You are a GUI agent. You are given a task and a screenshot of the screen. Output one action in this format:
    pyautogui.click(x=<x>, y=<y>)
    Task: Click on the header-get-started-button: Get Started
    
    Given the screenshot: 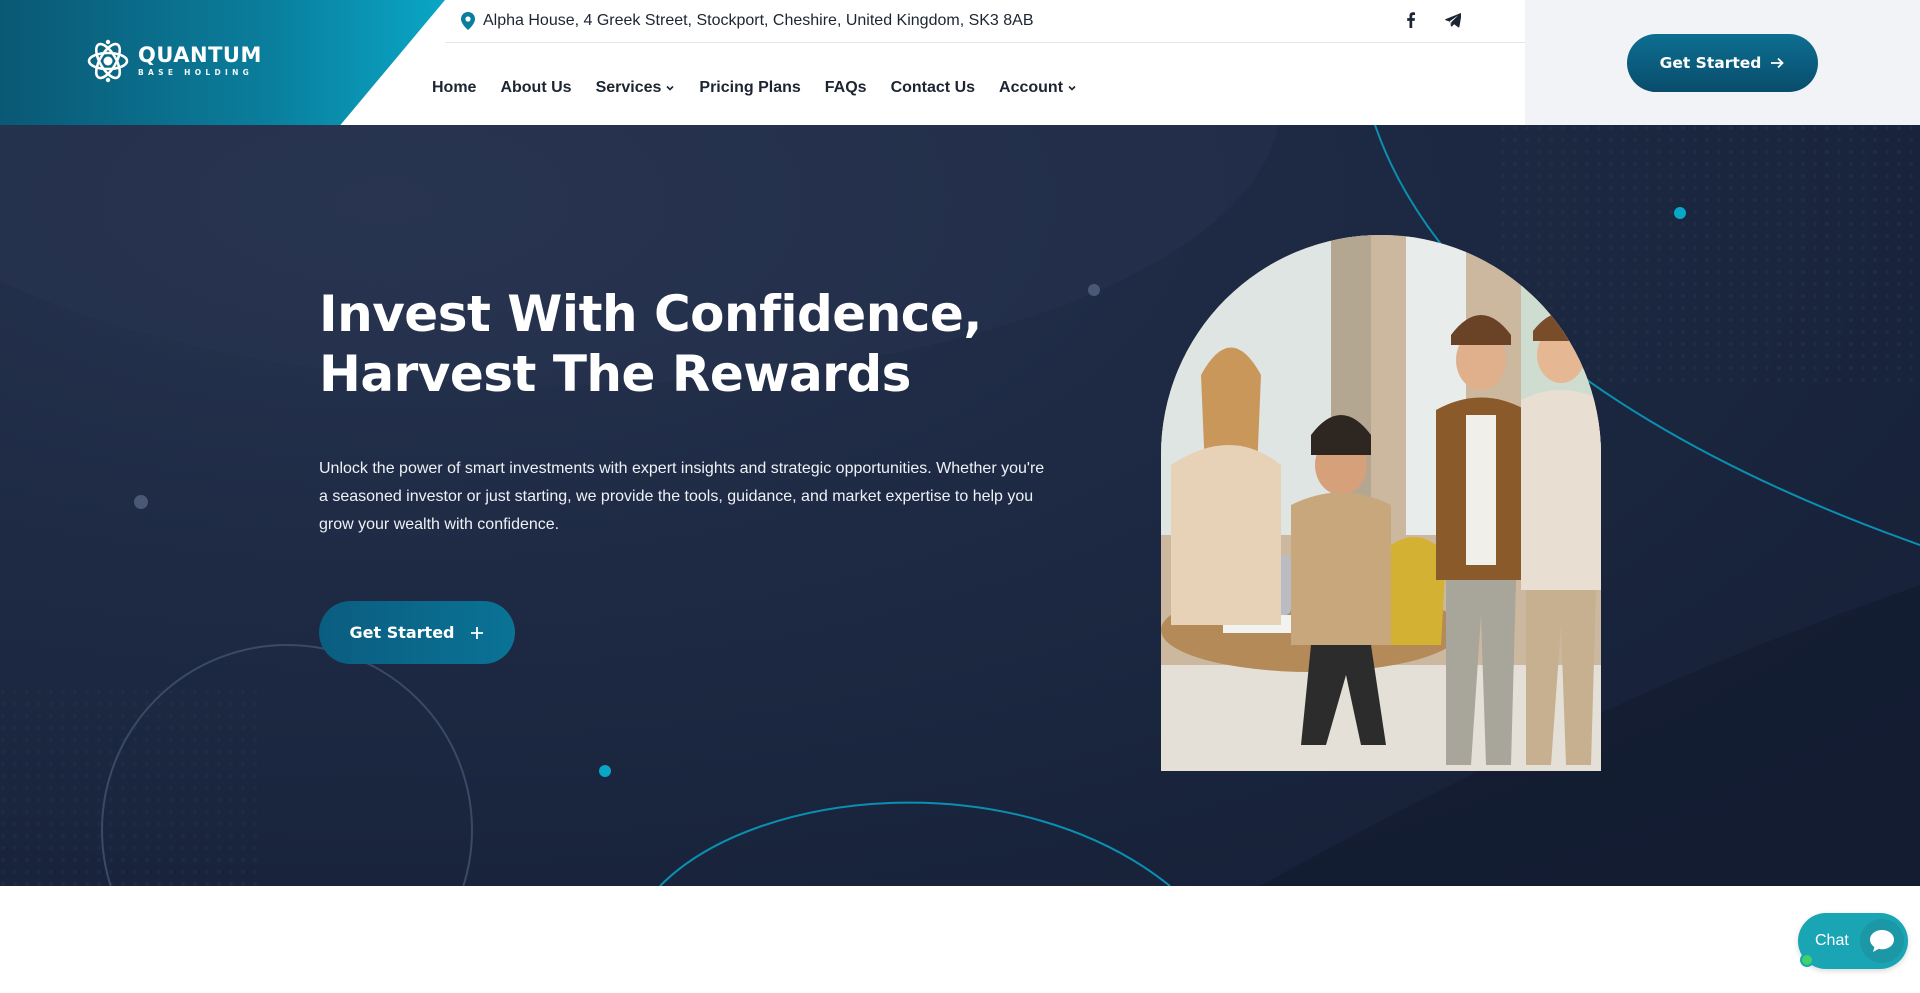 What is the action you would take?
    pyautogui.click(x=1722, y=63)
    